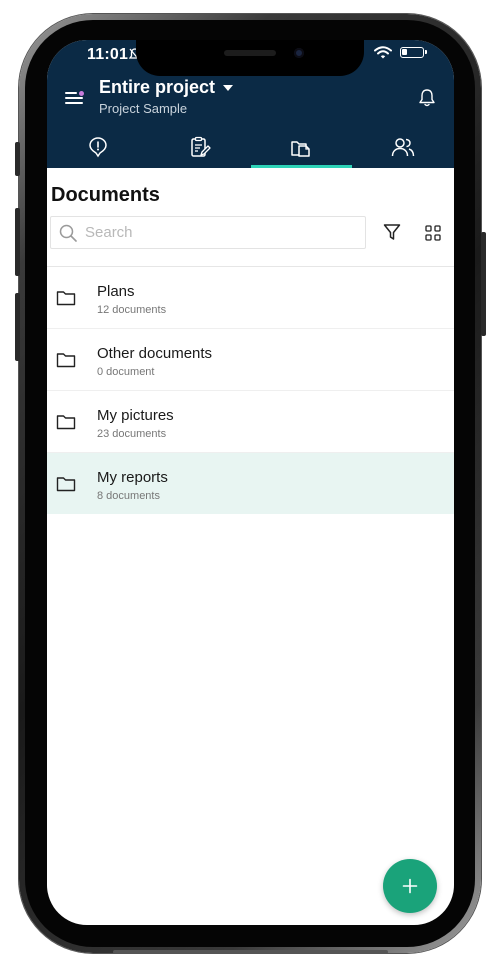  Describe the element at coordinates (128, 496) in the screenshot. I see `folder-count: 8 documents` at that location.